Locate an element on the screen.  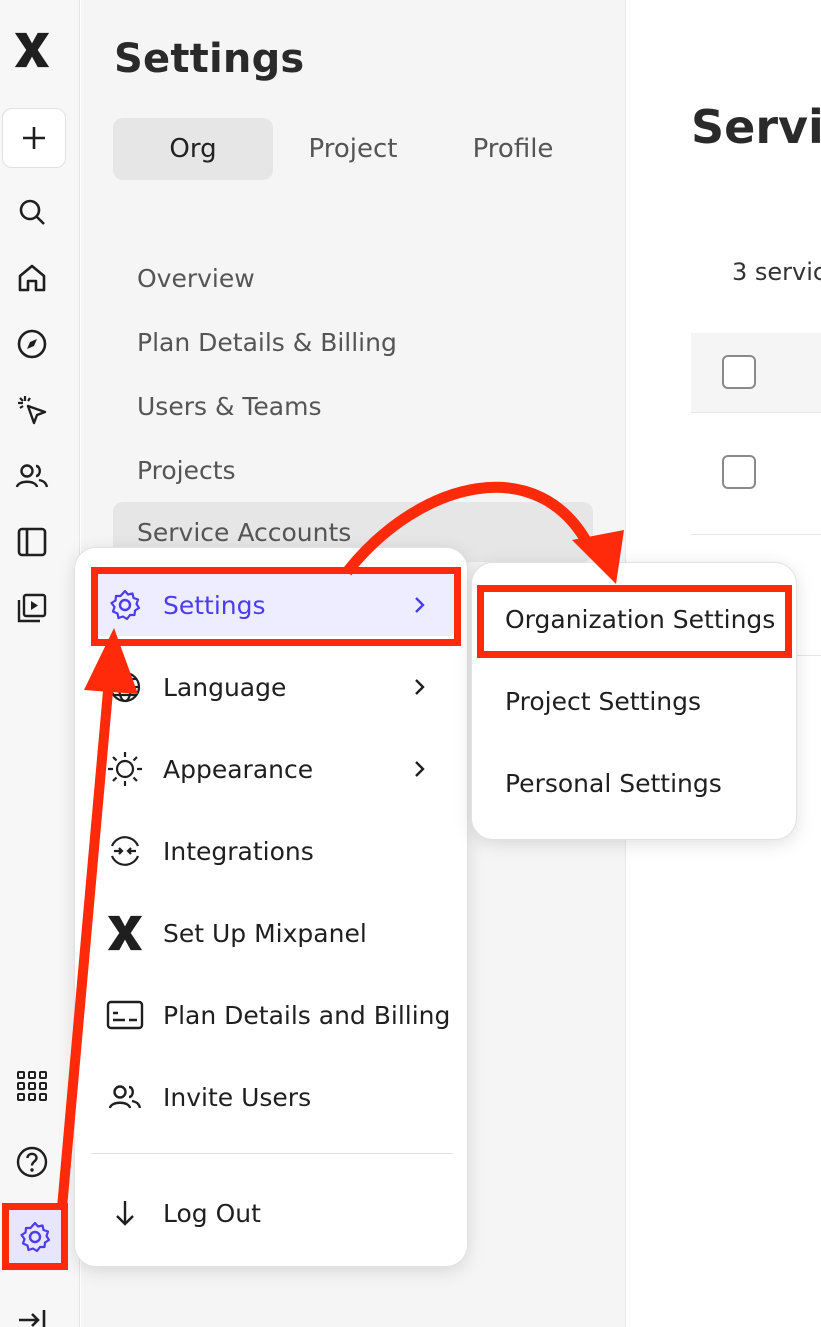
menu-item-invite-users: Invite Users is located at coordinates (275, 1097).